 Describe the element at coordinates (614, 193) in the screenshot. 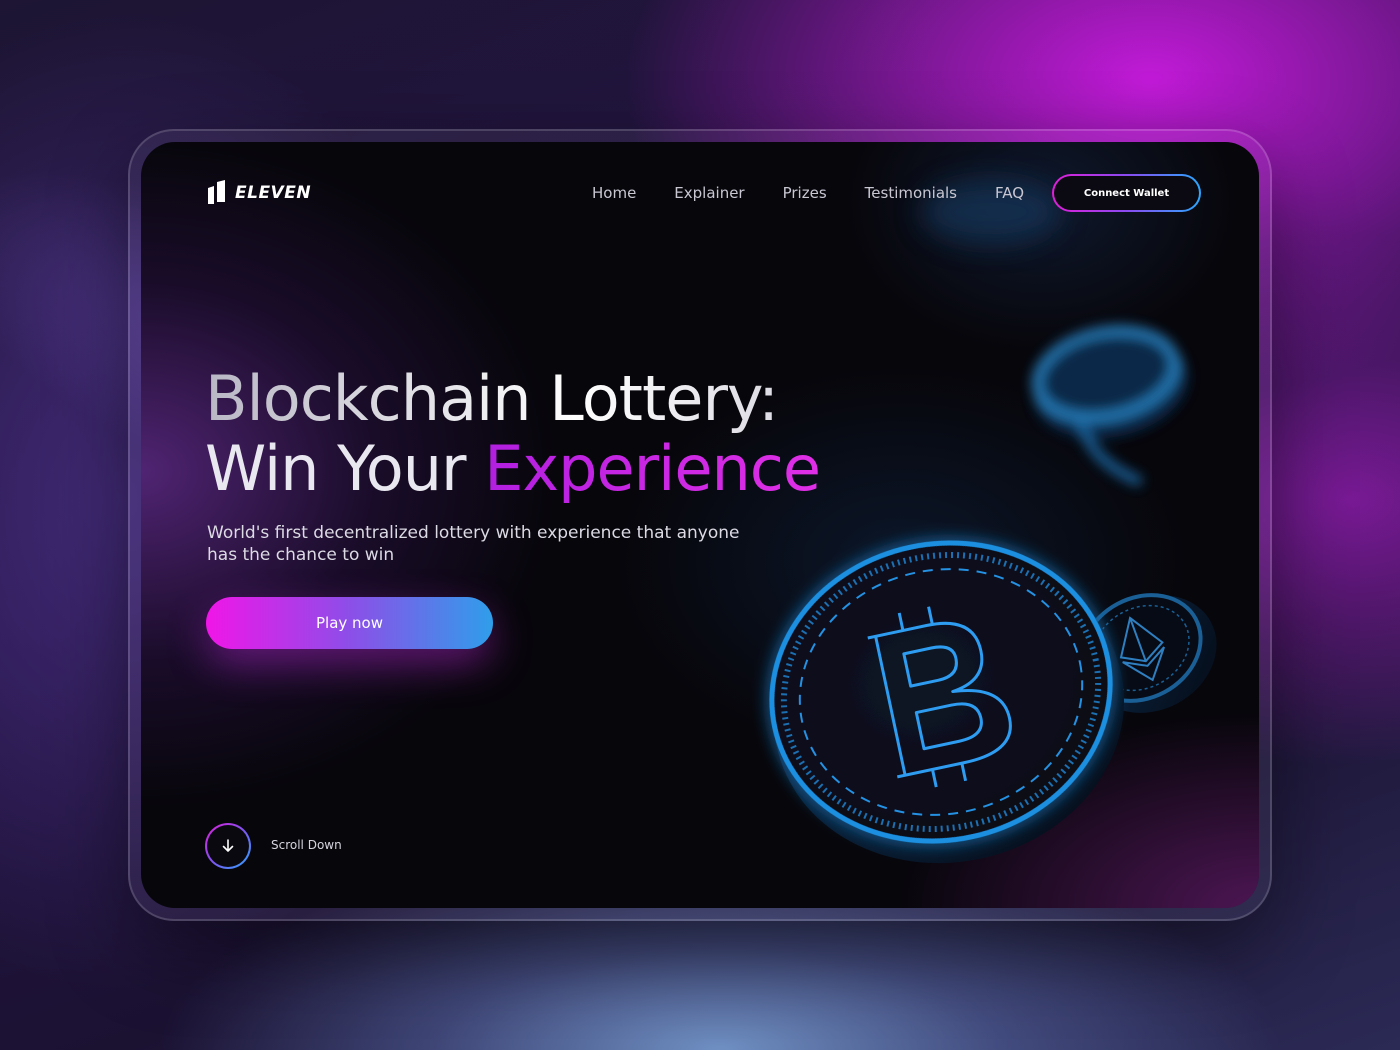

I see `nav-item-home: Home` at that location.